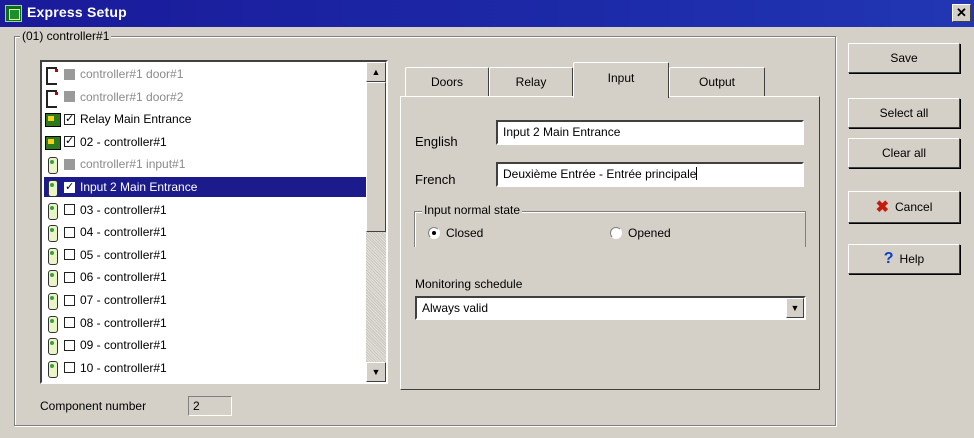 Image resolution: width=974 pixels, height=438 pixels. What do you see at coordinates (206, 97) in the screenshot?
I see `list-item: controller#1 door#2` at bounding box center [206, 97].